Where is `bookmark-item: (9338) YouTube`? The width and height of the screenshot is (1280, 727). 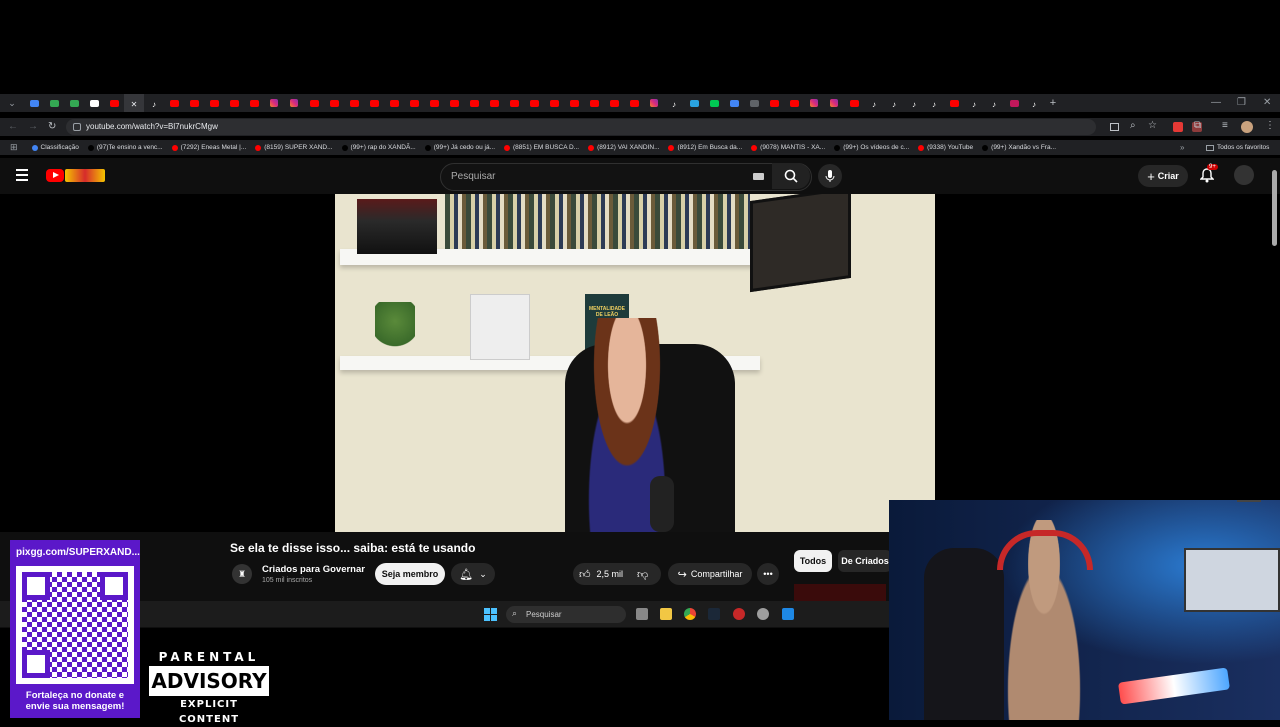
bookmark-item: (9338) YouTube is located at coordinates (945, 147).